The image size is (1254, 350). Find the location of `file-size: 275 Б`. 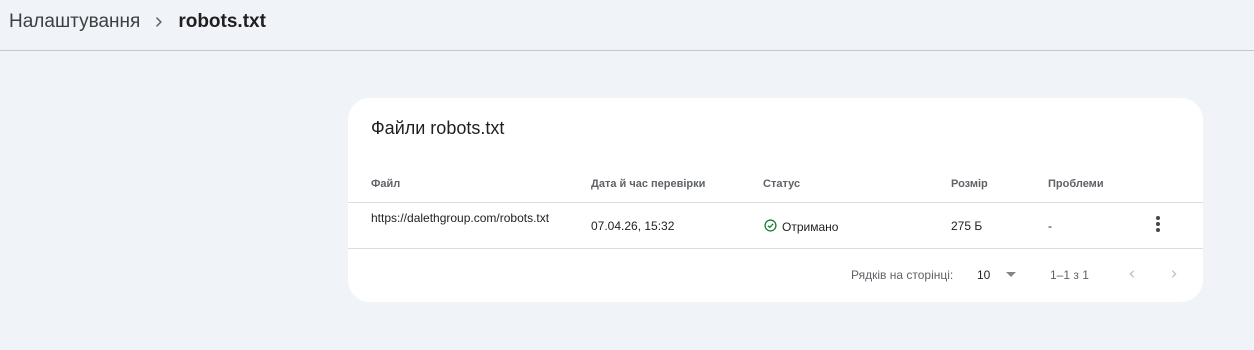

file-size: 275 Б is located at coordinates (967, 226).